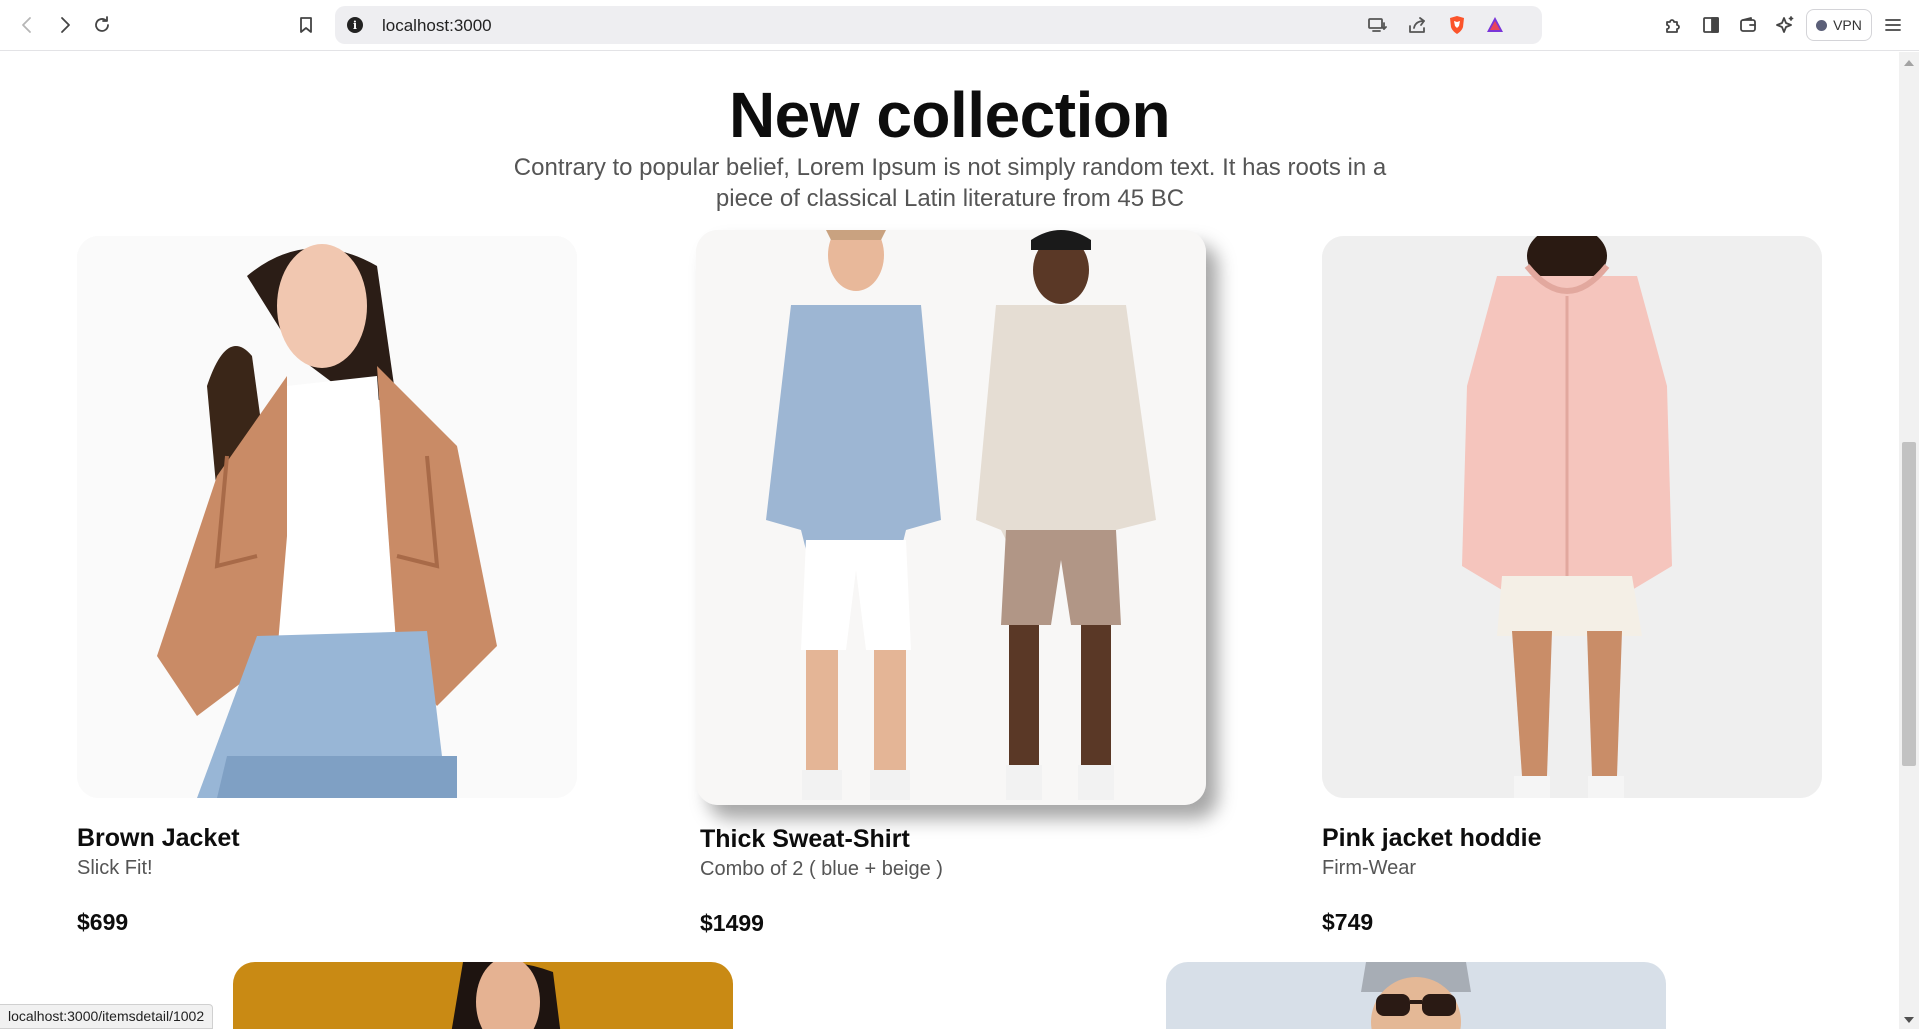 The image size is (1919, 1029). I want to click on status-bar-url: localhost:3000/itemsdetail/1002, so click(107, 1016).